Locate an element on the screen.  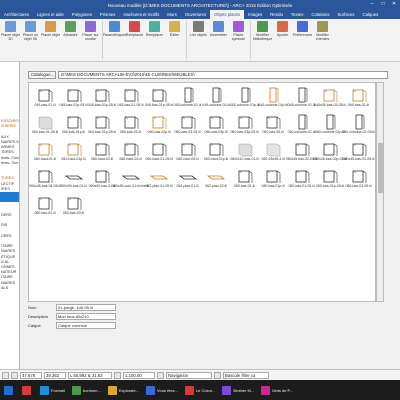
scale-field: 1:100.00 is located at coordinates (139, 375).